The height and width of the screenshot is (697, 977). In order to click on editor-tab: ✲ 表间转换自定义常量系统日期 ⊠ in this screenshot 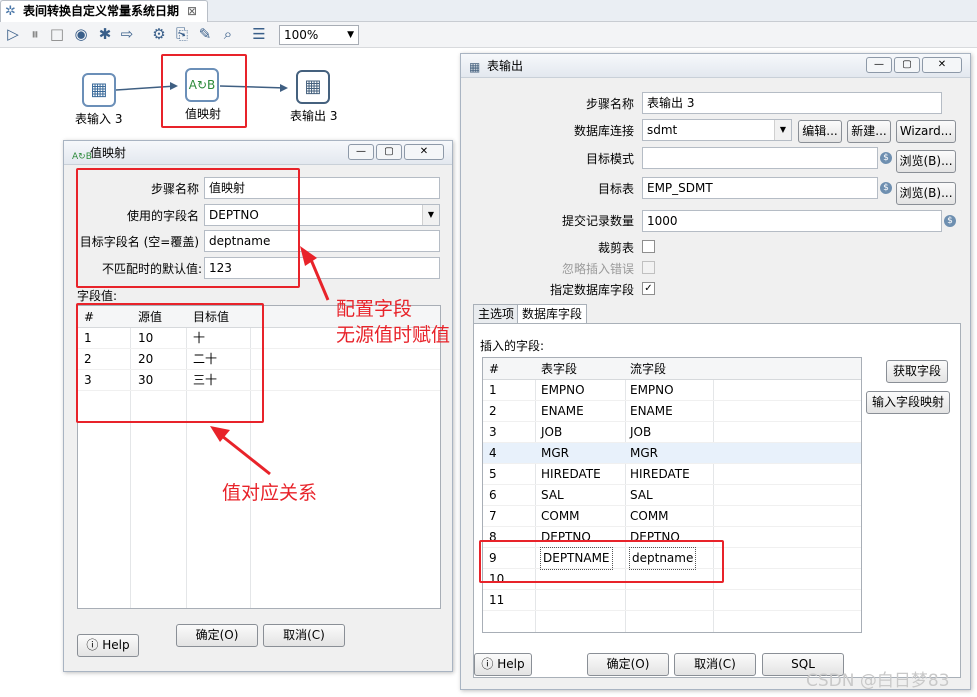, I will do `click(104, 11)`.